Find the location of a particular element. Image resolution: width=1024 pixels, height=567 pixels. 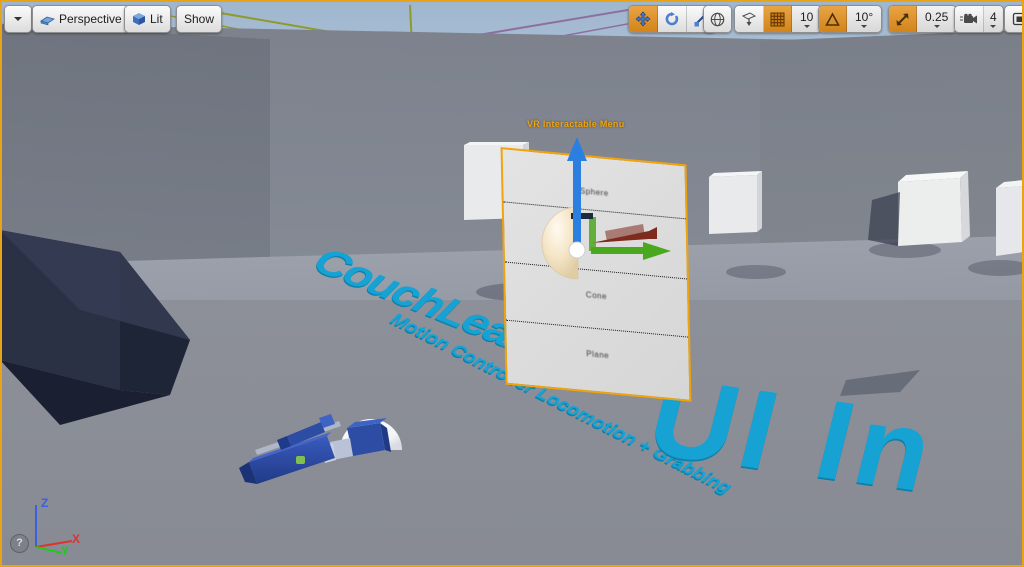

camera-speed-button is located at coordinates (969, 19).